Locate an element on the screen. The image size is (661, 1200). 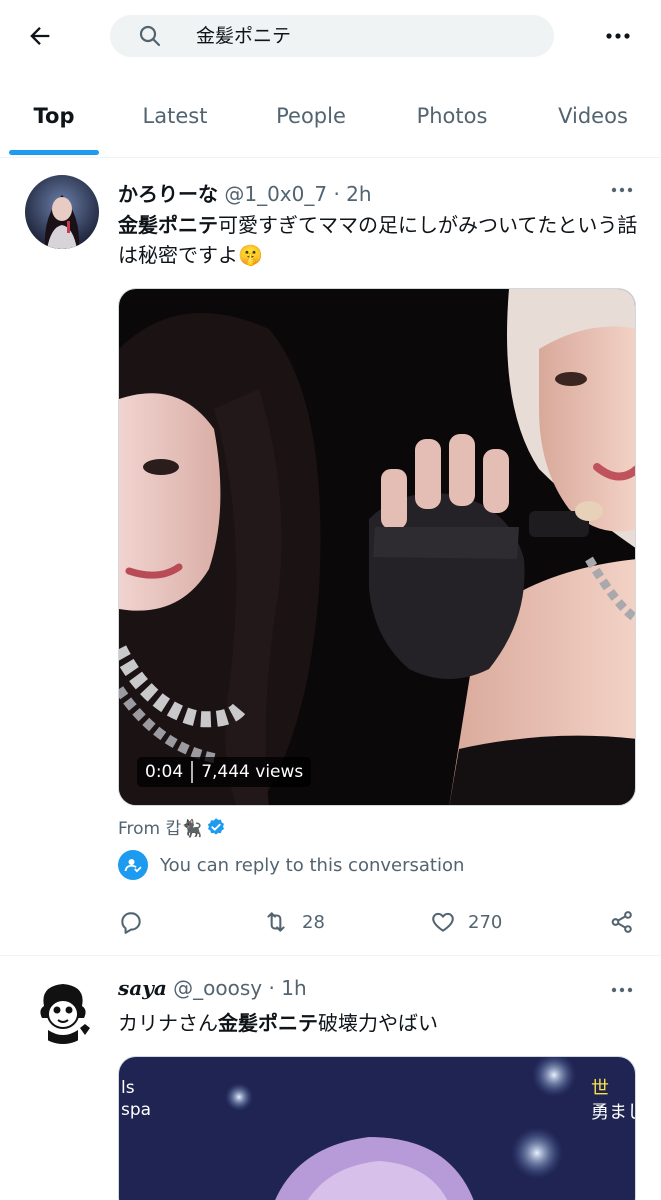
share-button is located at coordinates (622, 922).